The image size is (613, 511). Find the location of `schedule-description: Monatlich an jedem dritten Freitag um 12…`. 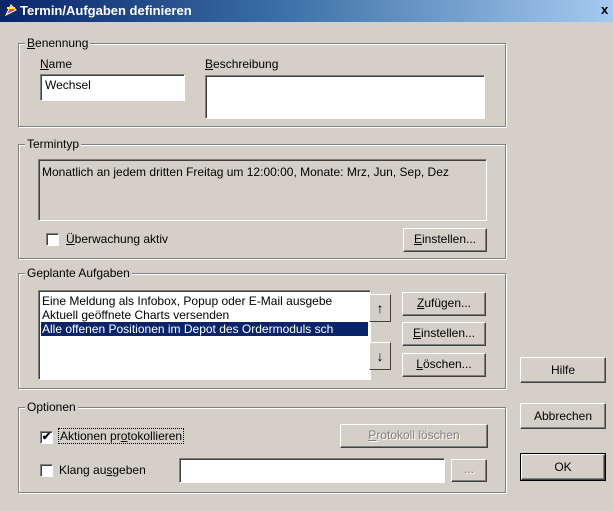

schedule-description: Monatlich an jedem dritten Freitag um 12… is located at coordinates (245, 172).